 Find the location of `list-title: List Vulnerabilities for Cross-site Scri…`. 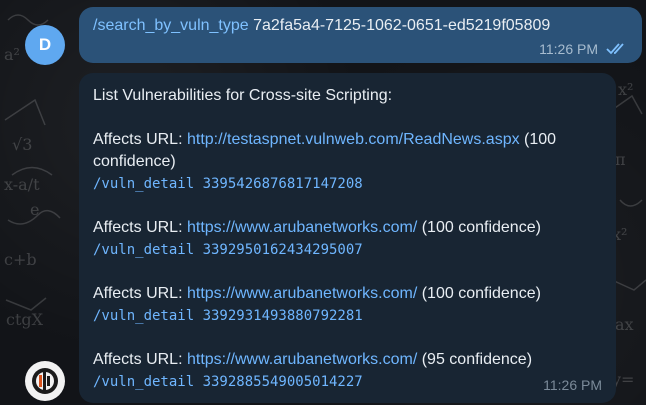

list-title: List Vulnerabilities for Cross-site Scri… is located at coordinates (243, 95).